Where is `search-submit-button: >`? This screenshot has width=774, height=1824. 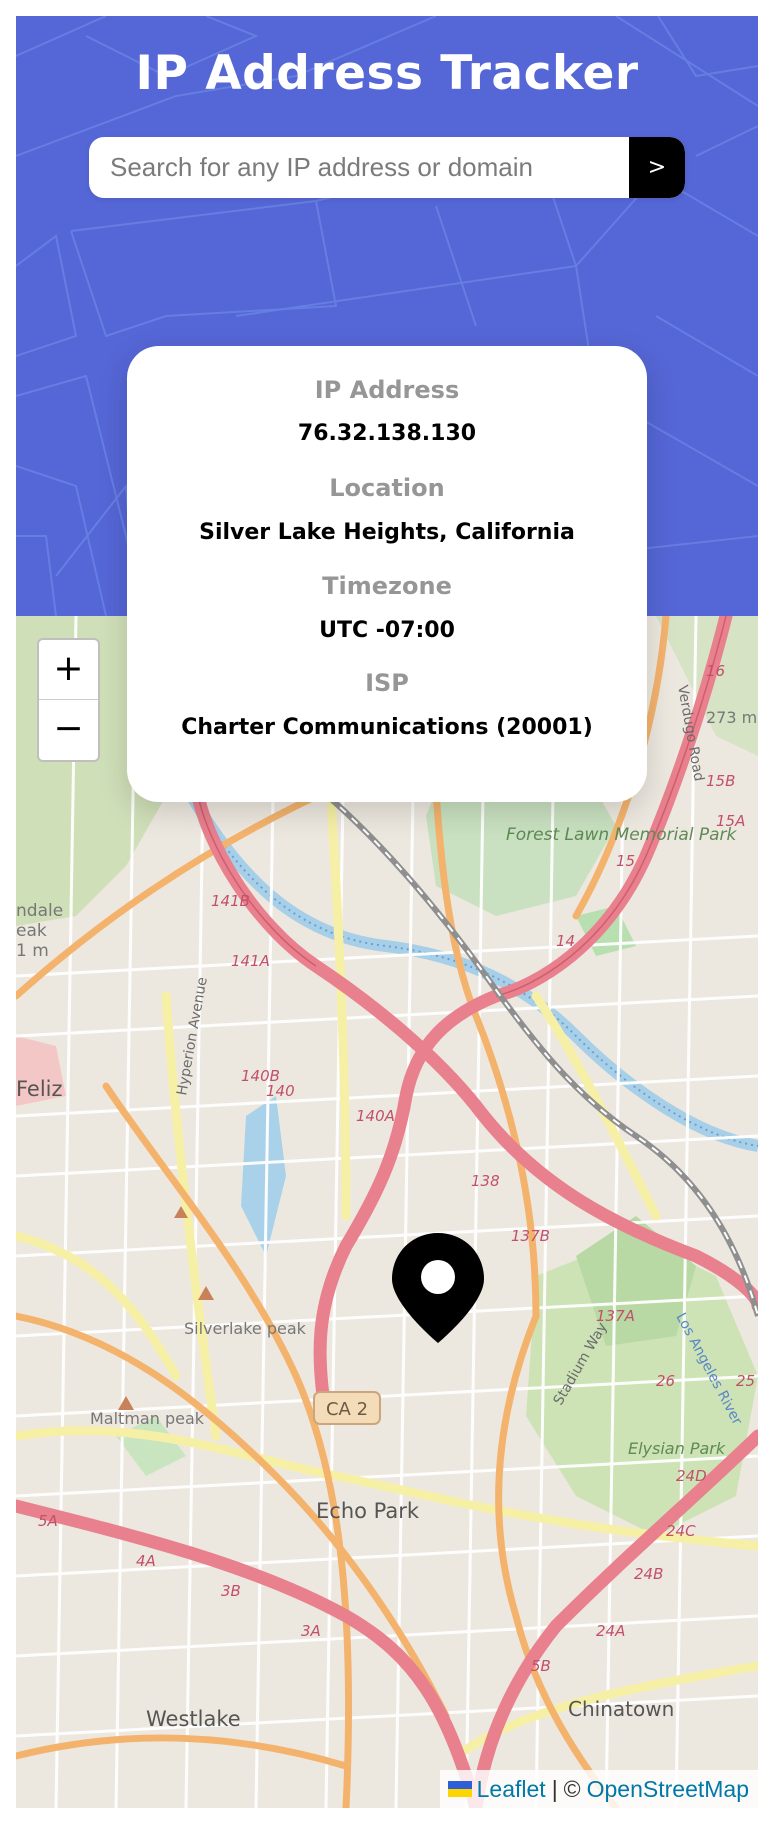 search-submit-button: > is located at coordinates (657, 167).